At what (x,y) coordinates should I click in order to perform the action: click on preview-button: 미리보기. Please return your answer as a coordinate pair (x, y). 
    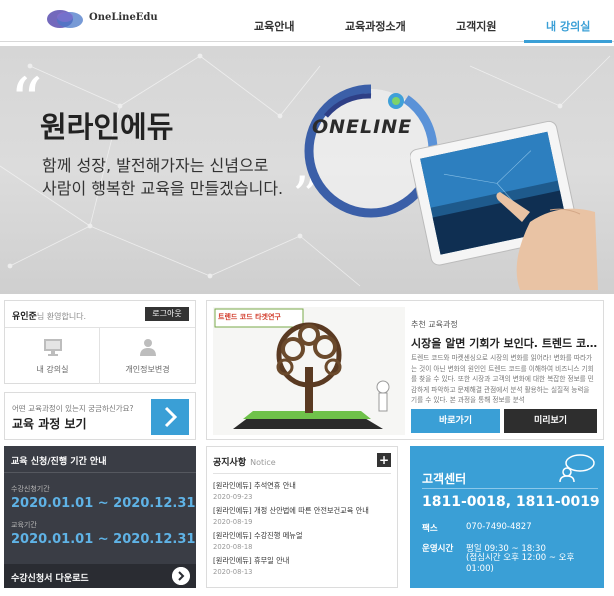
    Looking at the image, I should click on (550, 421).